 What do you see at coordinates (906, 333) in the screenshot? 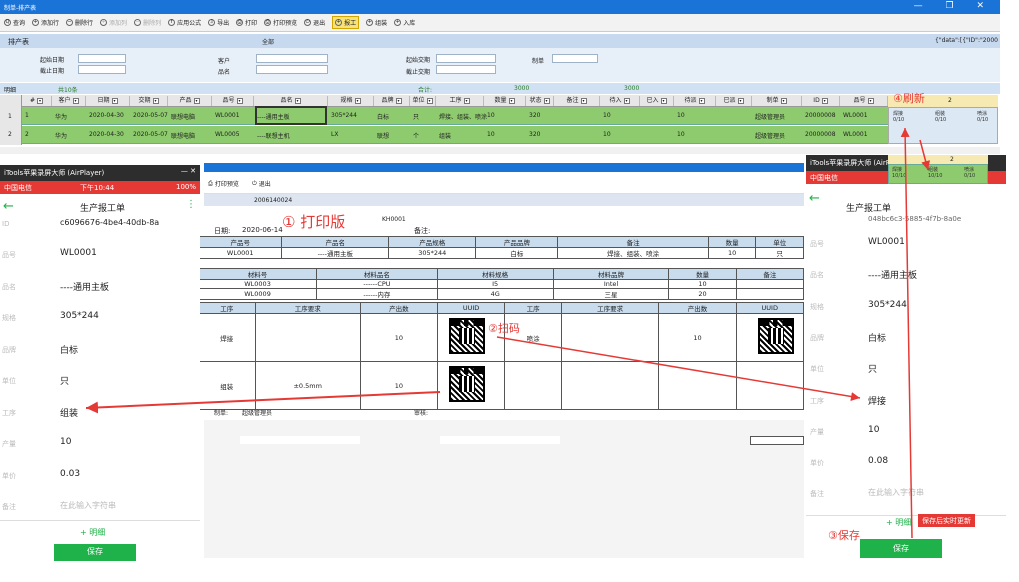
I see `arrow-save-to-grid` at bounding box center [906, 333].